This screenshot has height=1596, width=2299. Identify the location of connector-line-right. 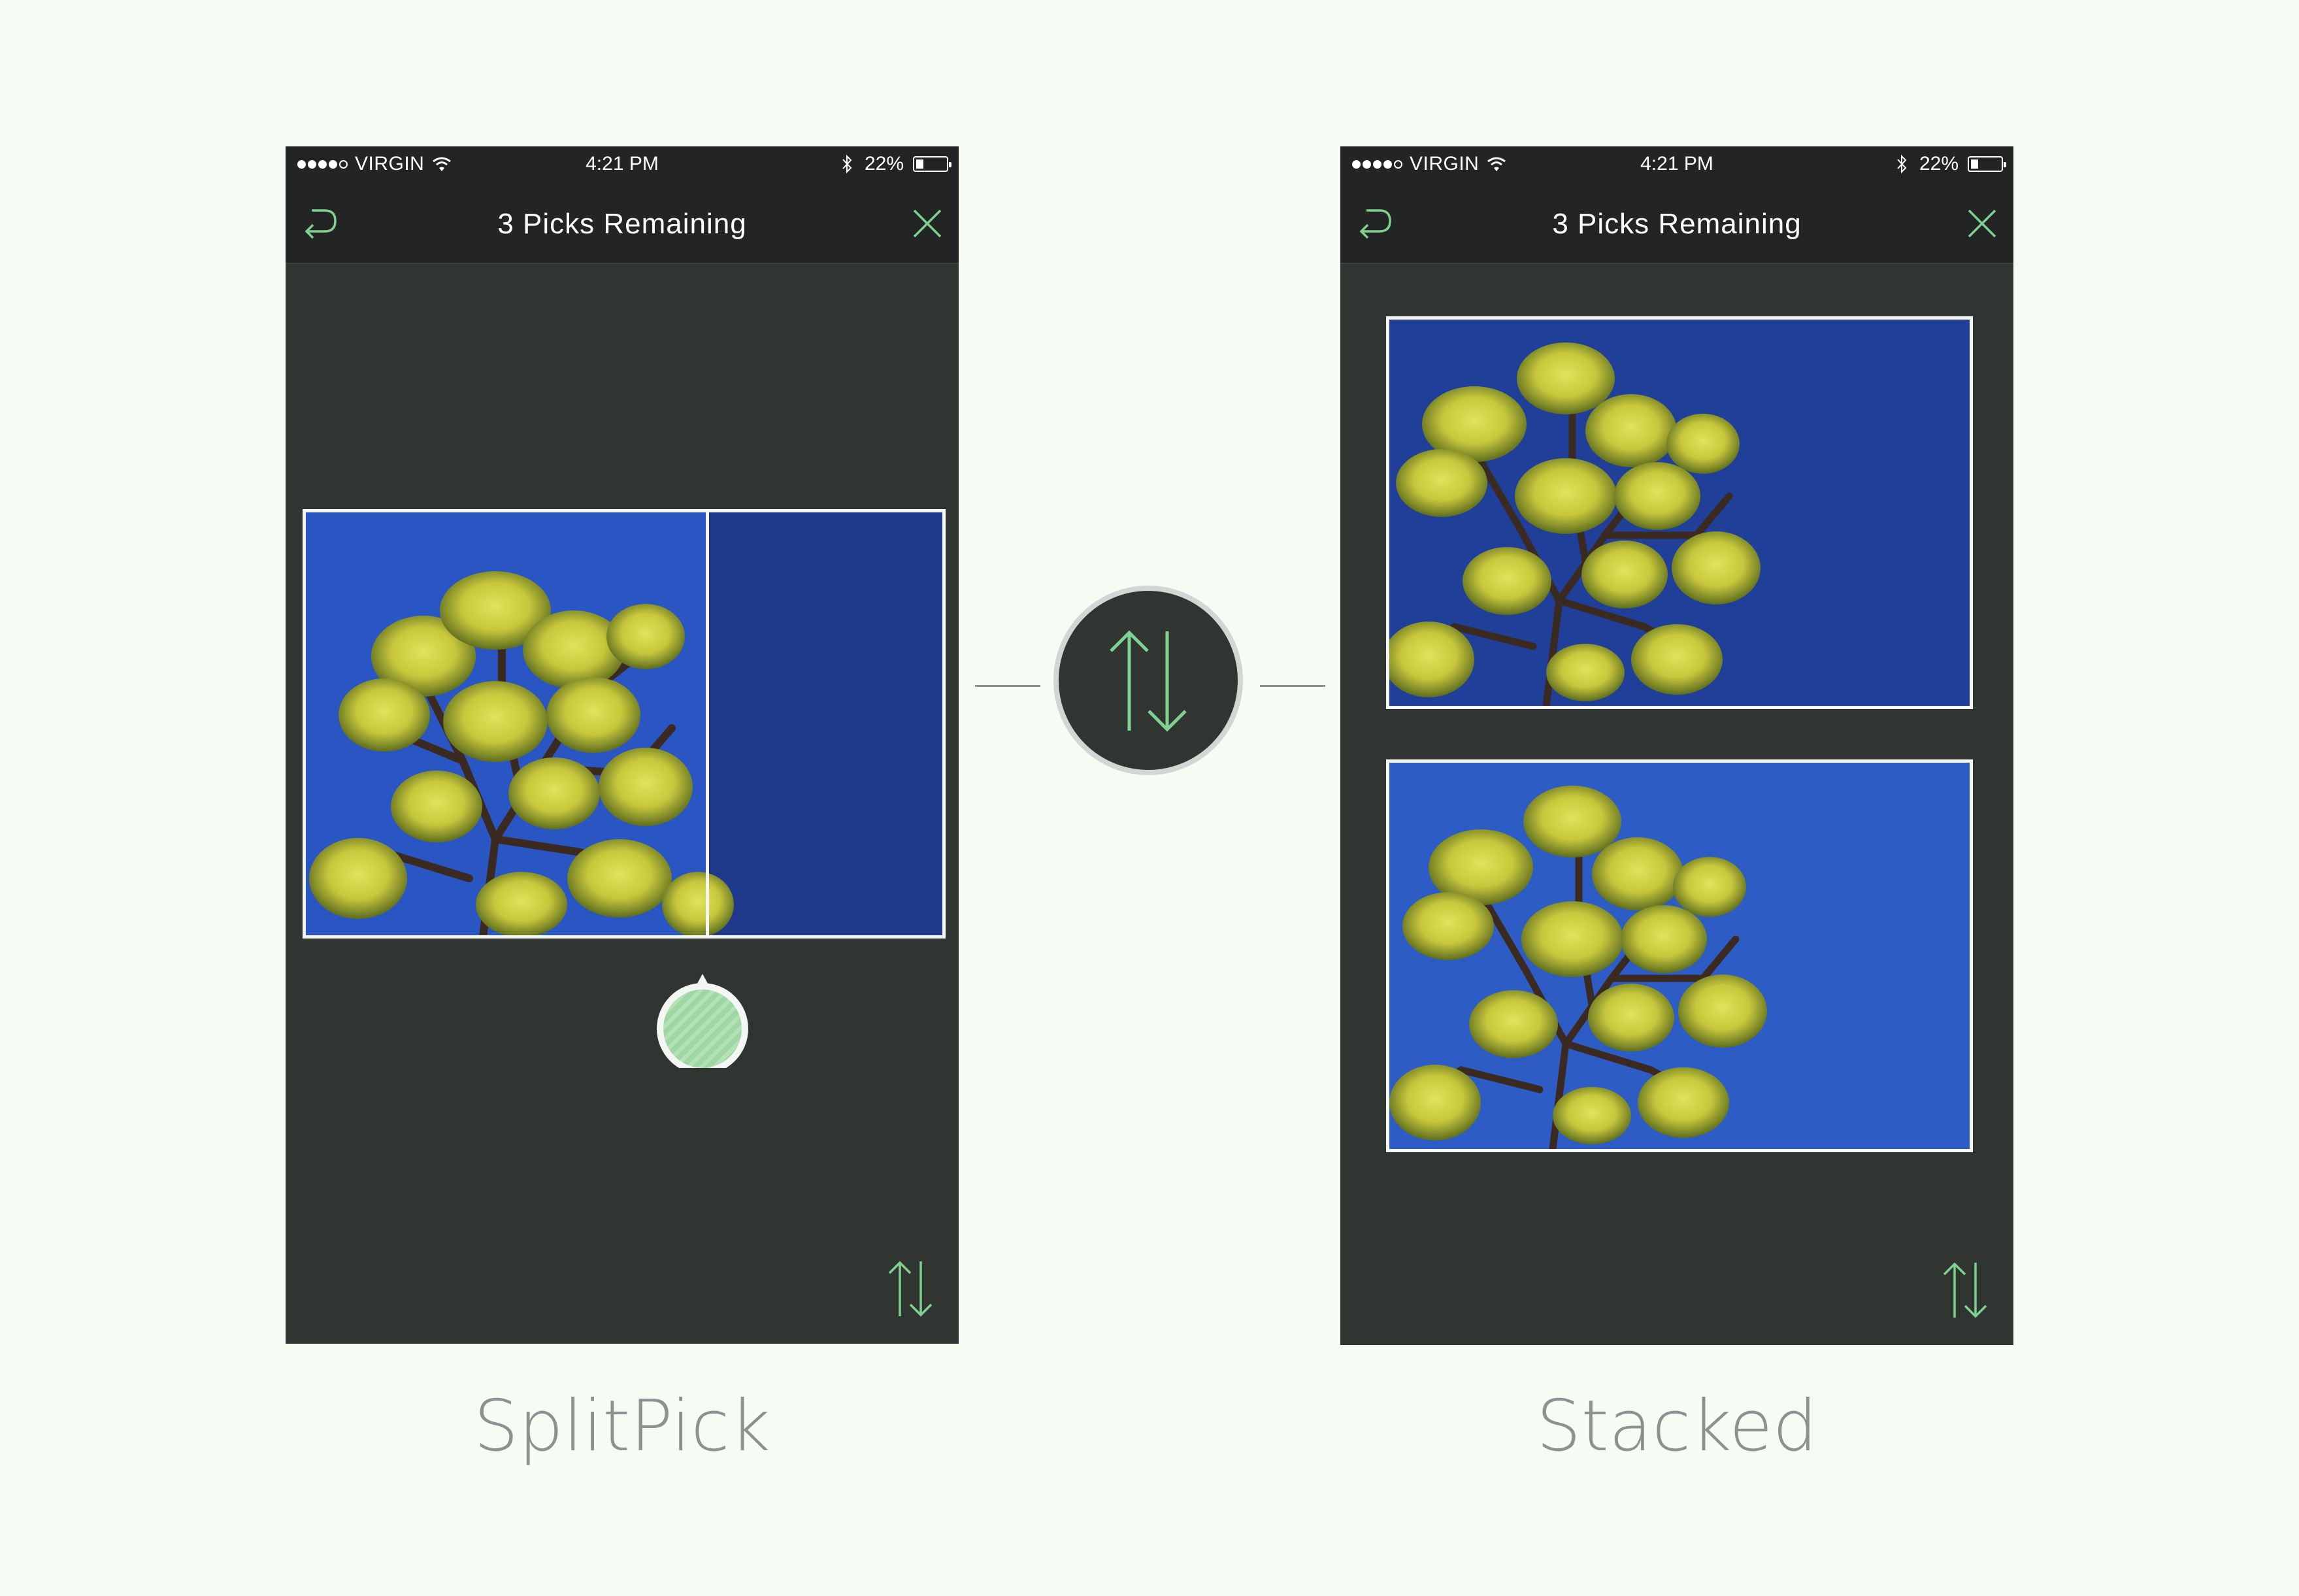
(1292, 686).